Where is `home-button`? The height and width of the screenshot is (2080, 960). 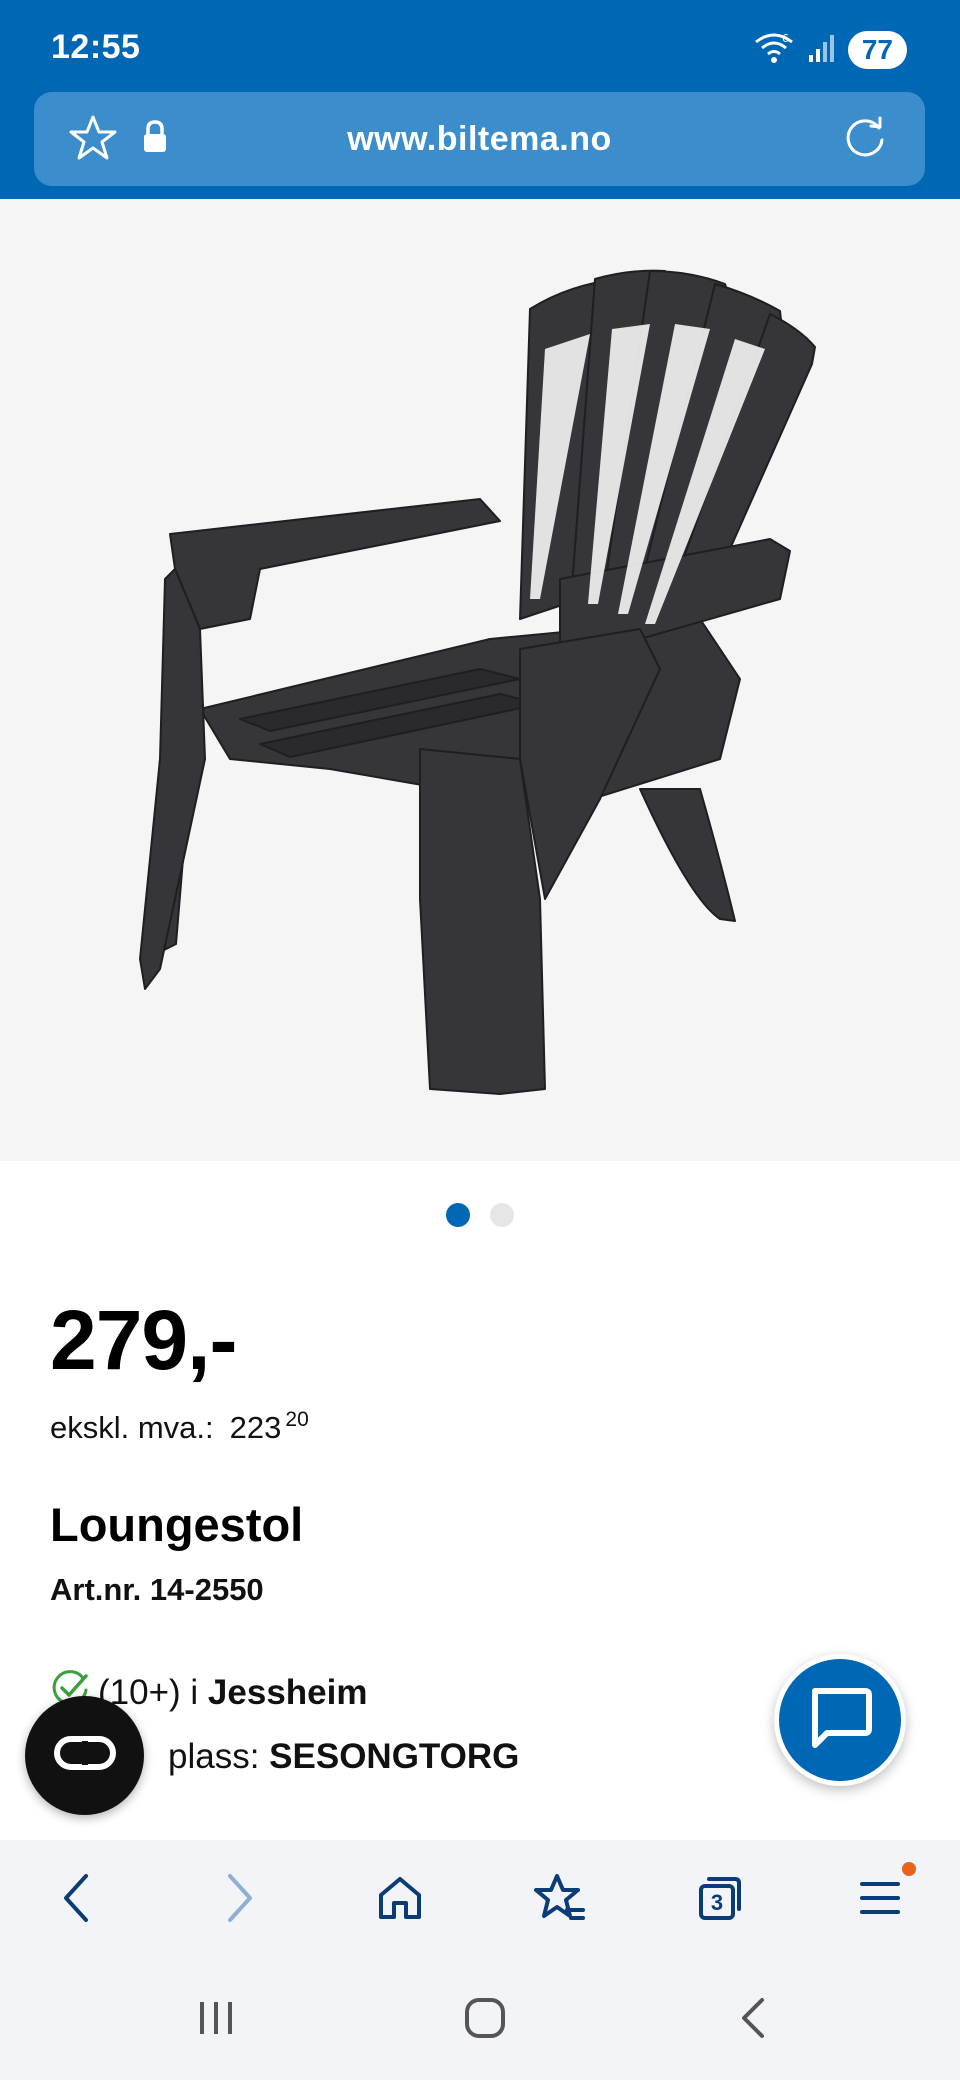 home-button is located at coordinates (400, 1900).